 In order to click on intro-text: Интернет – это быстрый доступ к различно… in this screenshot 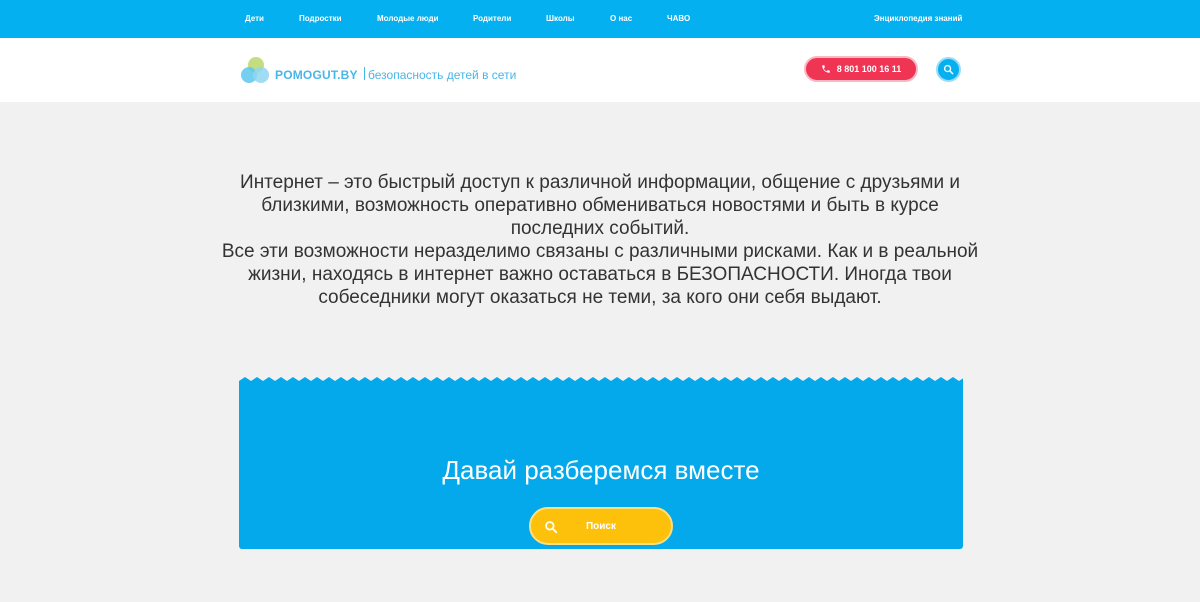, I will do `click(600, 240)`.